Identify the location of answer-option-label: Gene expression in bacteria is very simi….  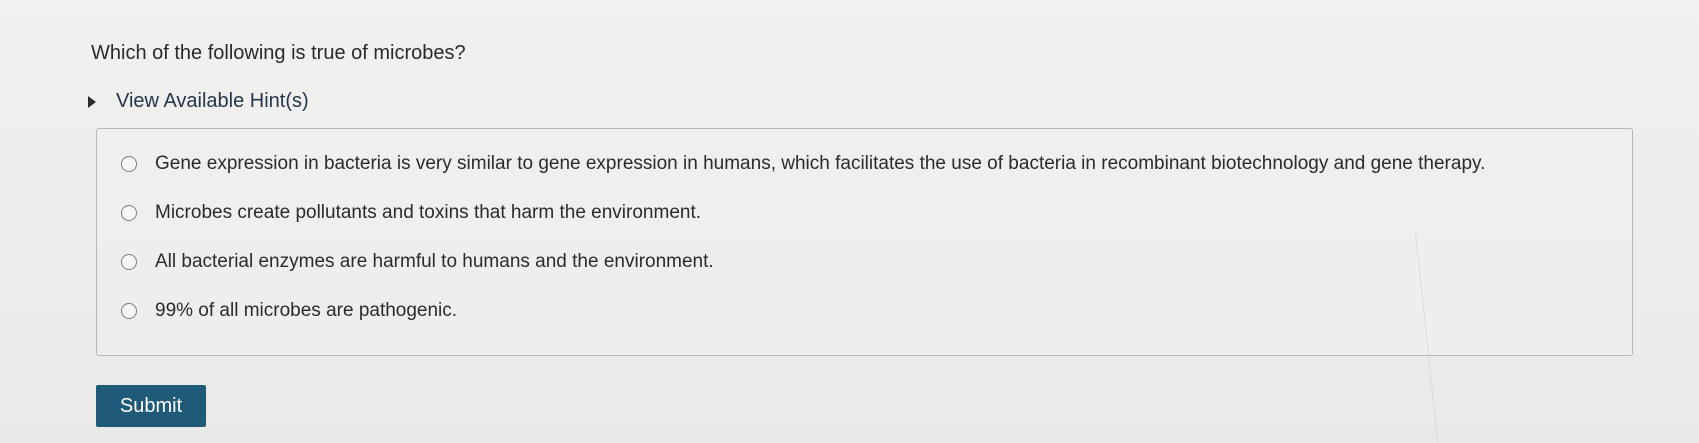
(820, 163).